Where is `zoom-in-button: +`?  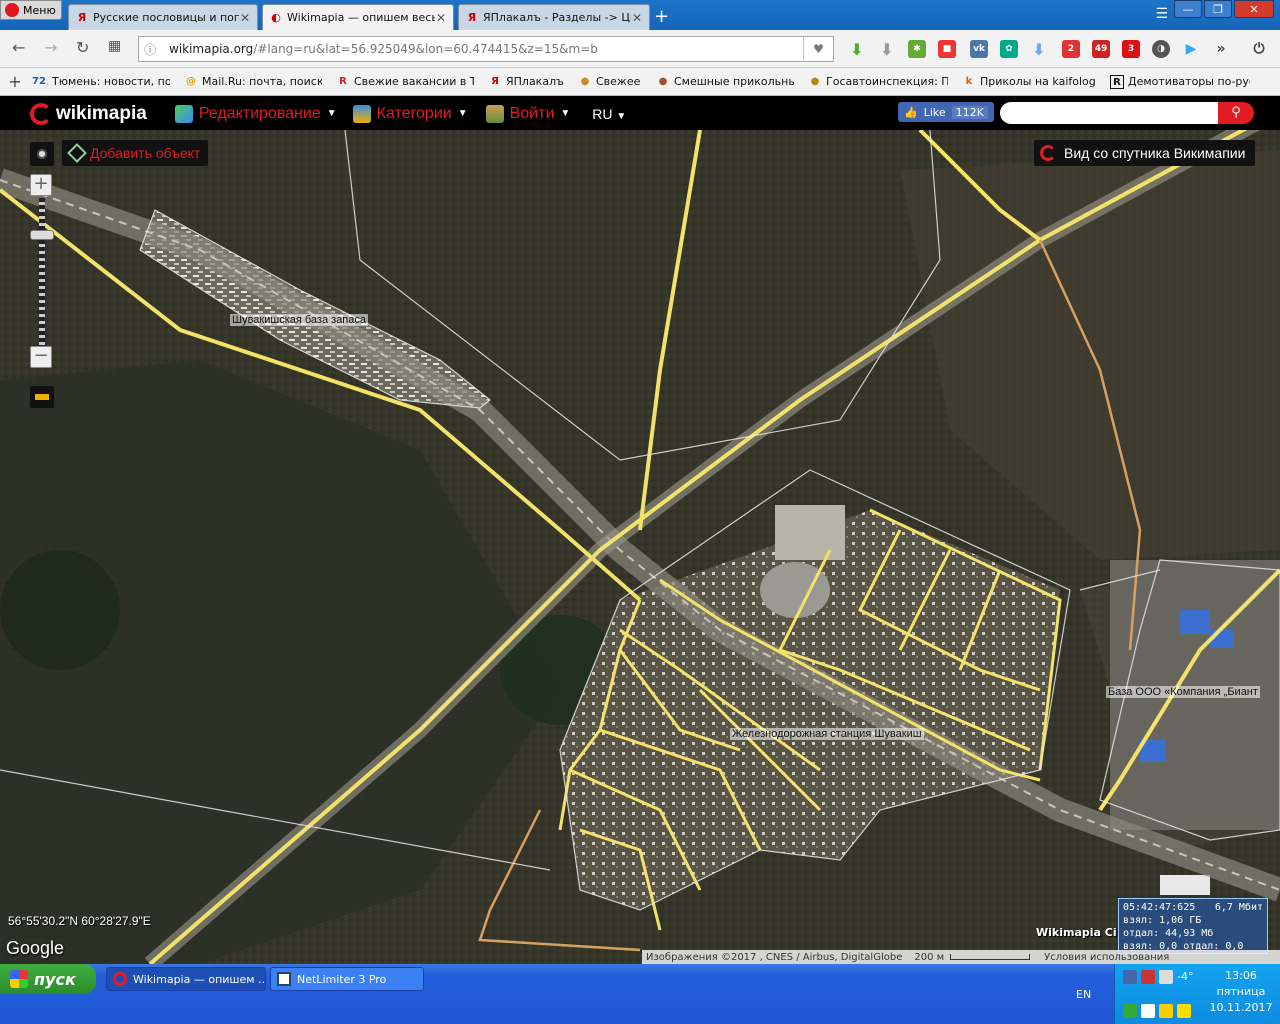 zoom-in-button: + is located at coordinates (41, 185).